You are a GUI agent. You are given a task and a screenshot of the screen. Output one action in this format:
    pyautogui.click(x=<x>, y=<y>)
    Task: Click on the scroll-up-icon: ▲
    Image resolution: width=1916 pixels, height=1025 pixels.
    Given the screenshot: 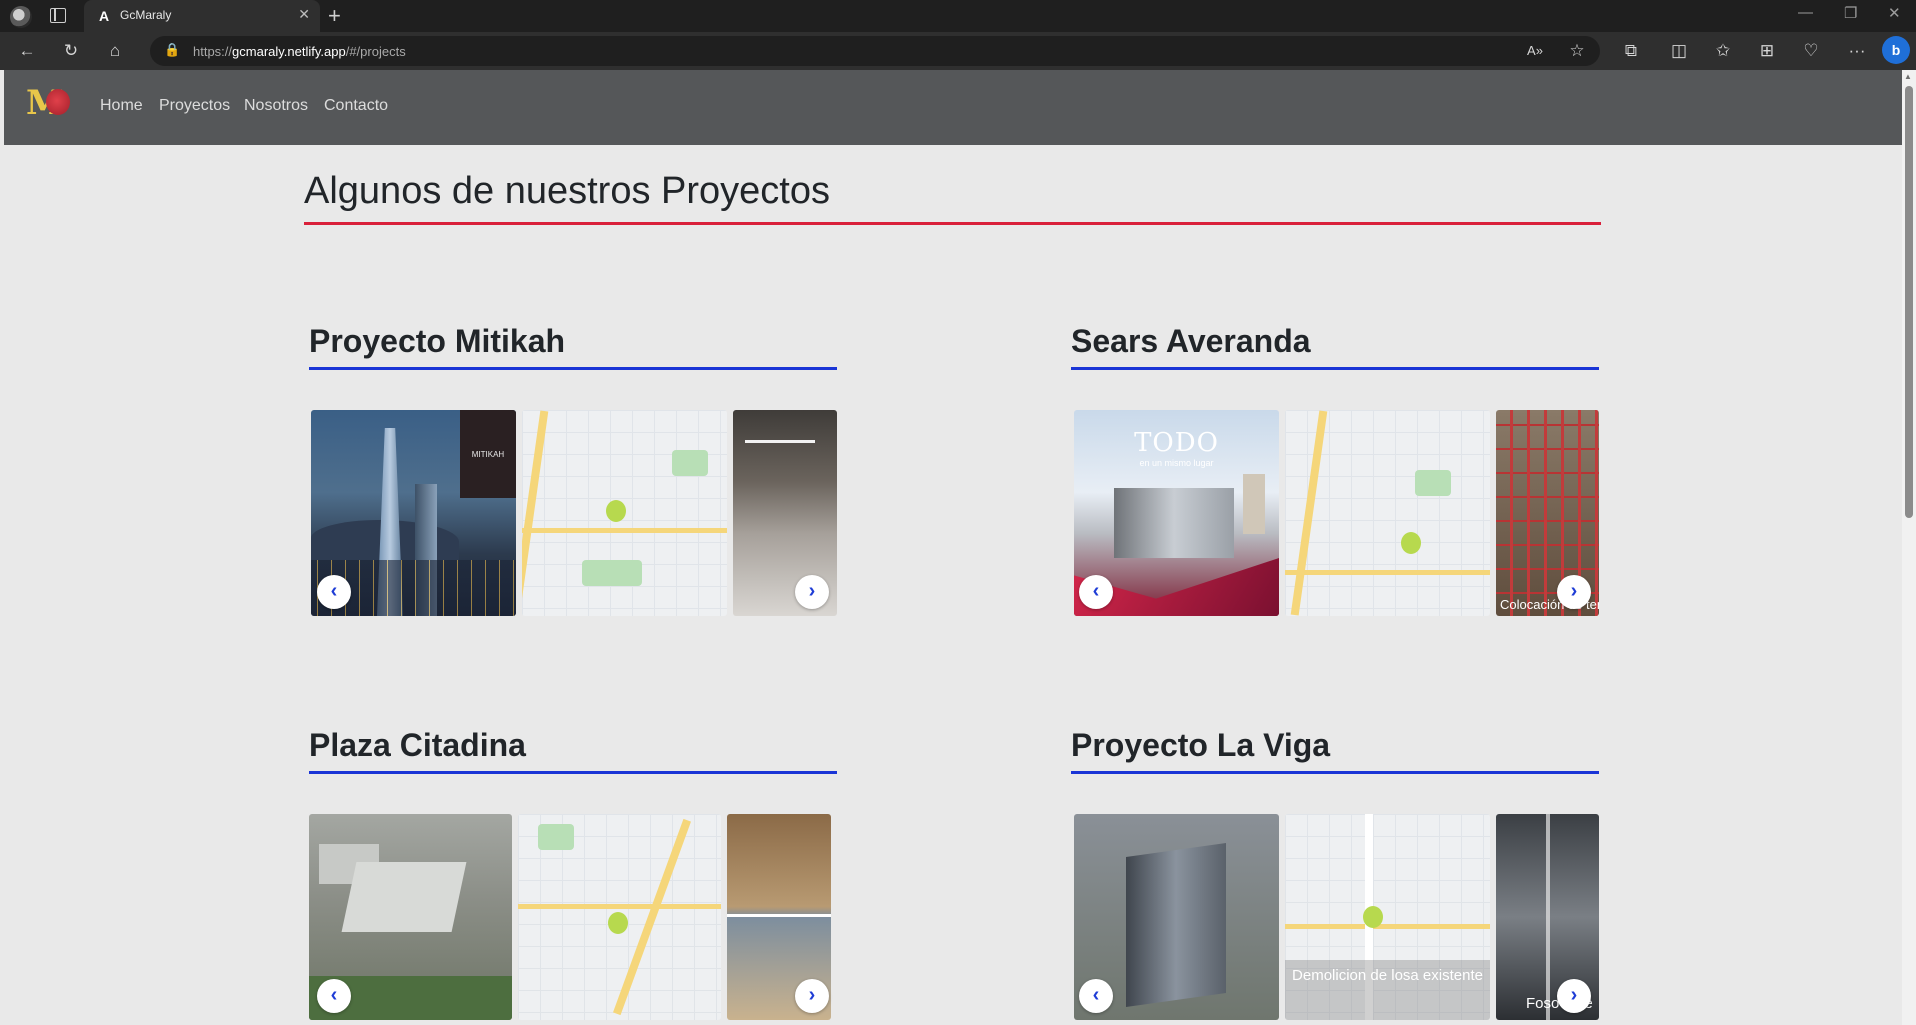 What is the action you would take?
    pyautogui.click(x=1908, y=76)
    